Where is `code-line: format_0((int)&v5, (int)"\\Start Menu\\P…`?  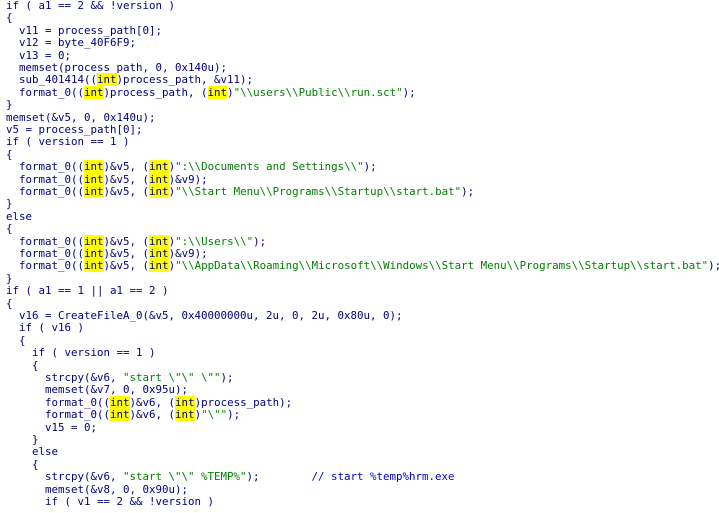
code-line: format_0((int)&v5, (int)"\\Start Menu\\P… is located at coordinates (362, 191).